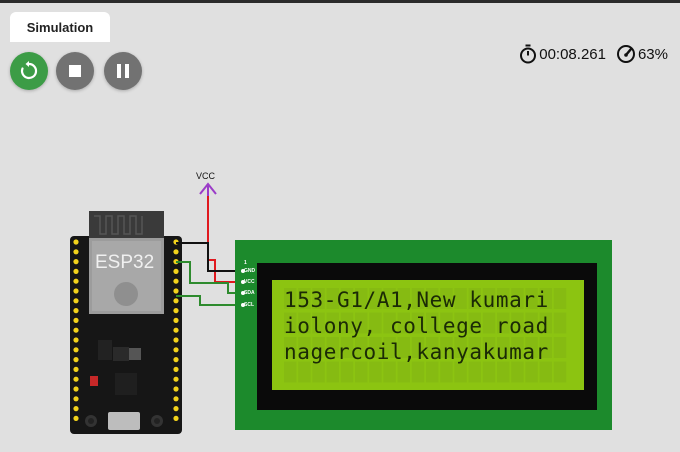 The width and height of the screenshot is (680, 452). Describe the element at coordinates (249, 305) in the screenshot. I see `lcd-pin-scl-label: SCL` at that location.